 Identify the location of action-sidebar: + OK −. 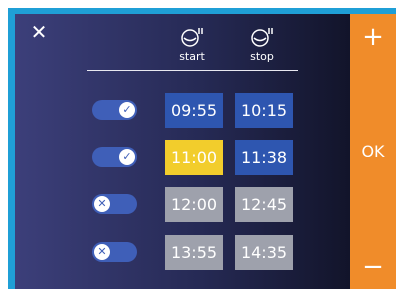
(373, 151).